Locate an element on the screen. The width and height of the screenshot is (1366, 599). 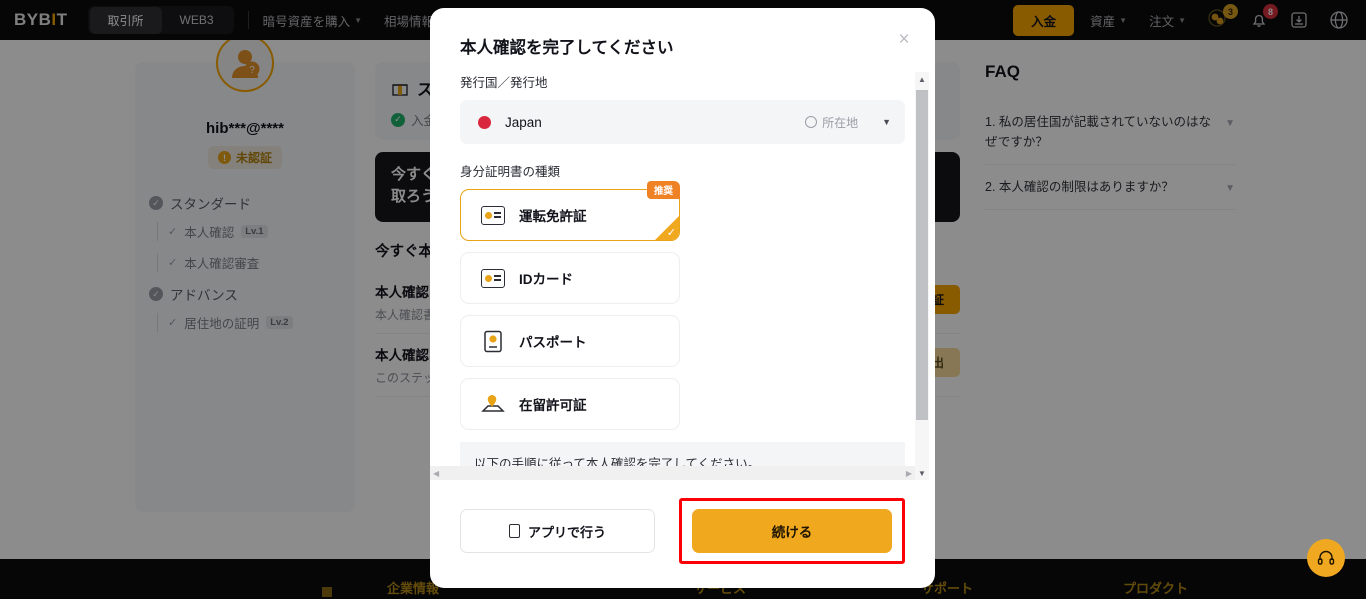
passport-icon is located at coordinates (493, 341).